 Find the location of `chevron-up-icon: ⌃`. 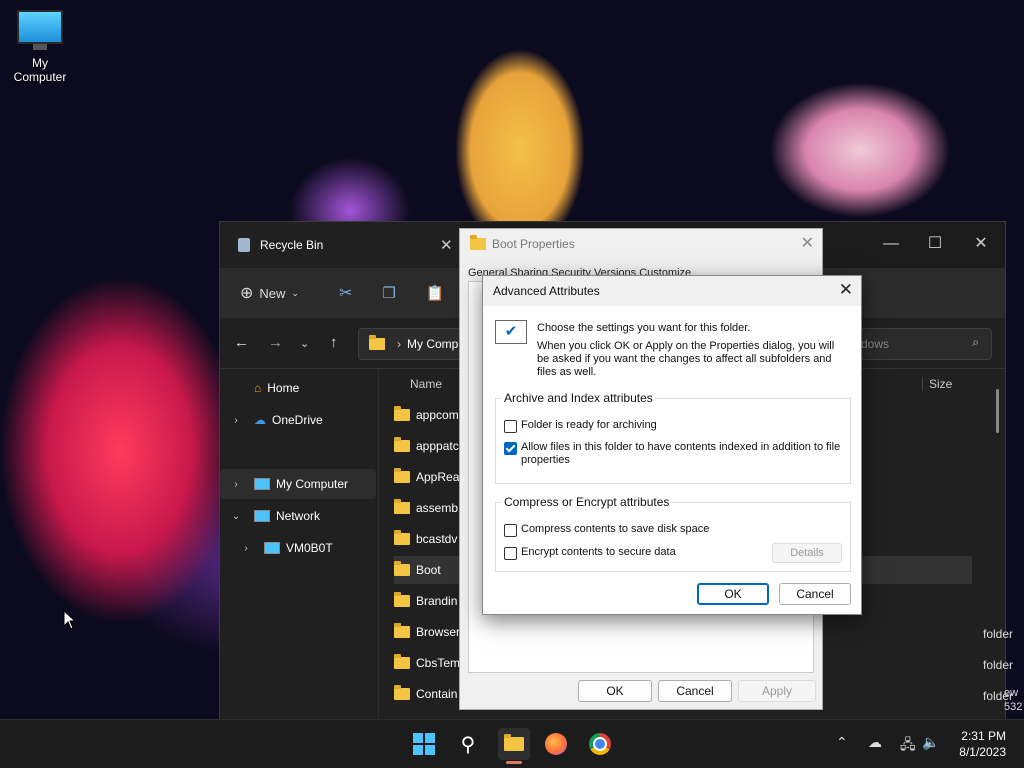

chevron-up-icon: ⌃ is located at coordinates (842, 742).